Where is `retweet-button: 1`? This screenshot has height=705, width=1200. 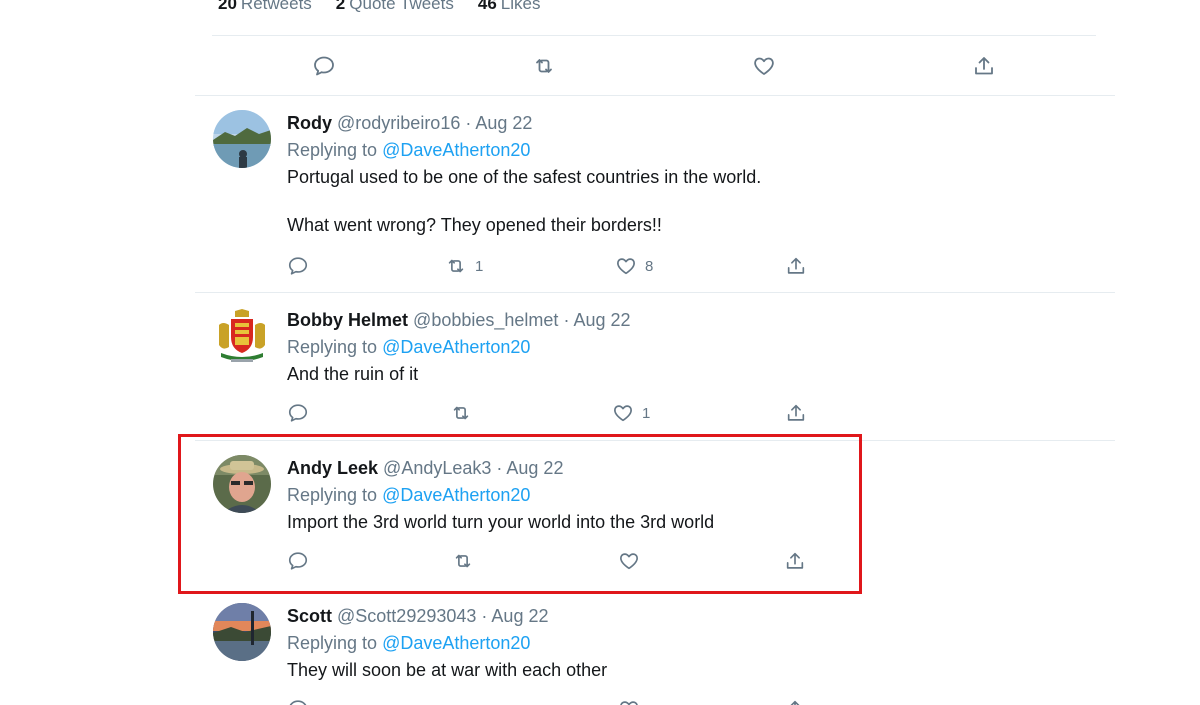
retweet-button: 1 is located at coordinates (464, 266).